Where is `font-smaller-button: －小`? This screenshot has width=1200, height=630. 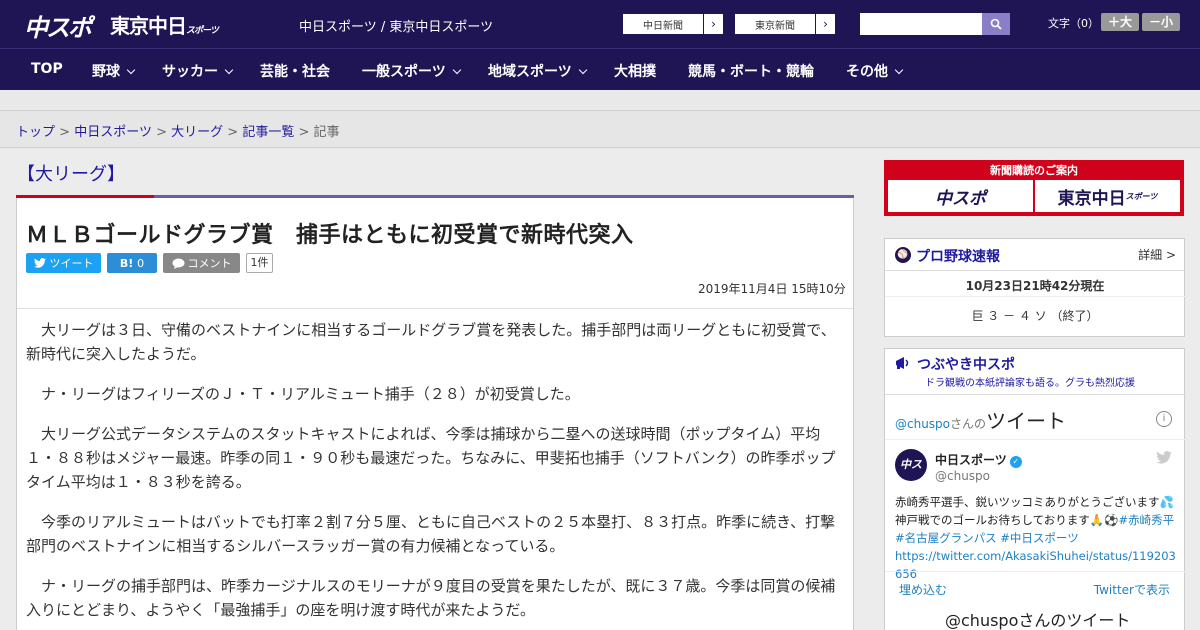
font-smaller-button: －小 is located at coordinates (1161, 22).